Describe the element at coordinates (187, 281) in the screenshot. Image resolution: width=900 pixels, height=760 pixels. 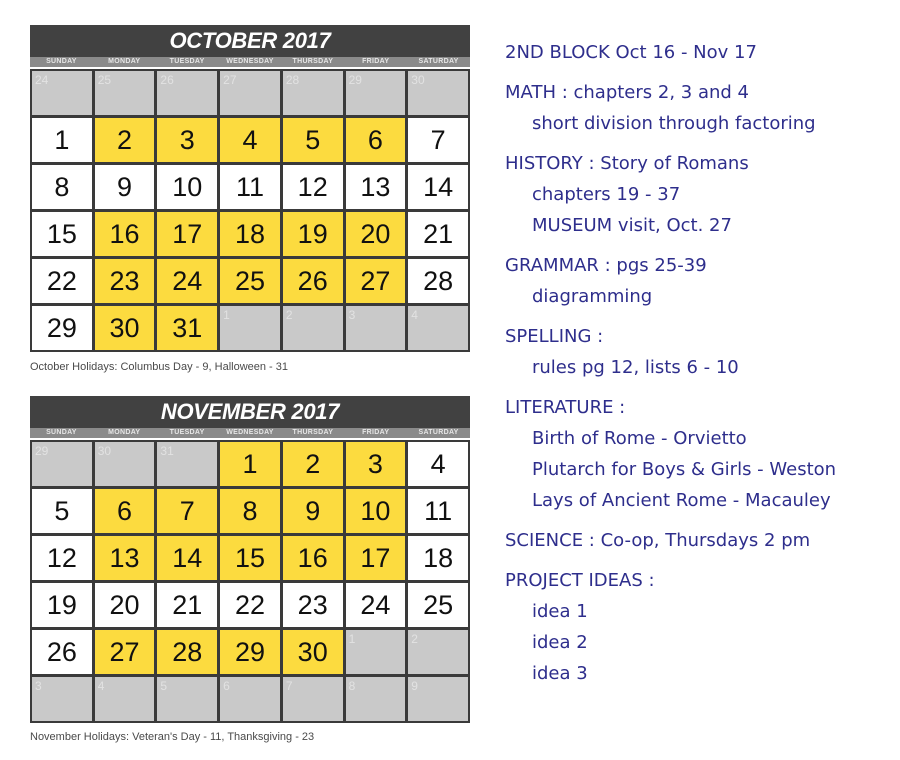
I see `day-cell-highlighted: 24` at that location.